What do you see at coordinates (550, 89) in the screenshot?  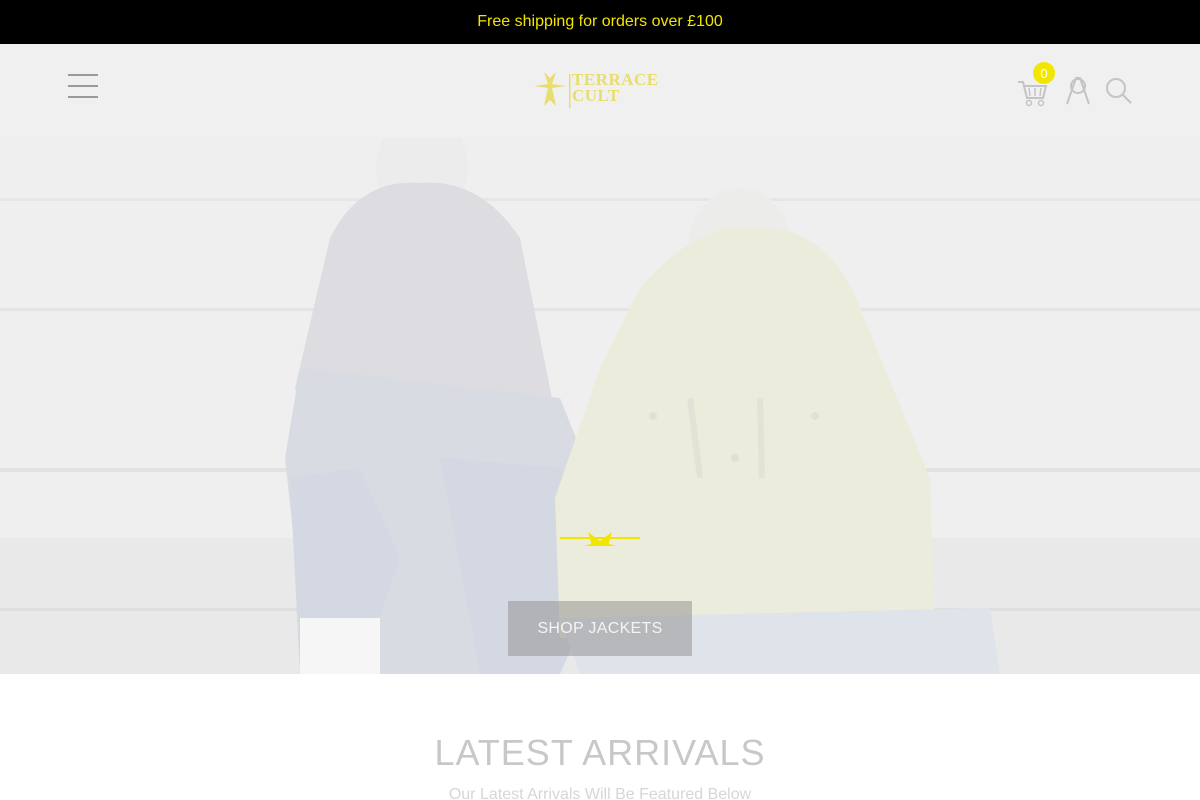 I see `cross-logo-icon` at bounding box center [550, 89].